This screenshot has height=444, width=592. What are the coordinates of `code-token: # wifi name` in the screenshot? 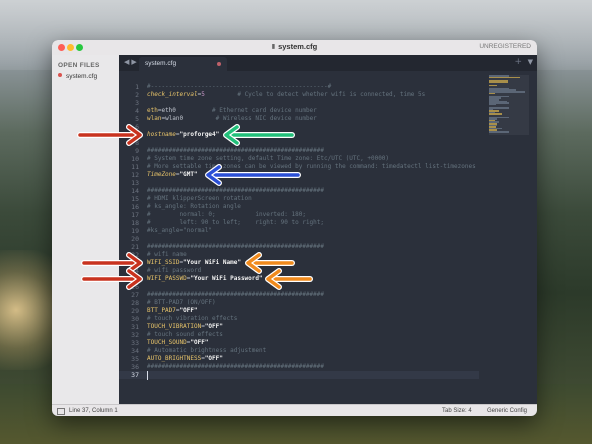 It's located at (167, 254).